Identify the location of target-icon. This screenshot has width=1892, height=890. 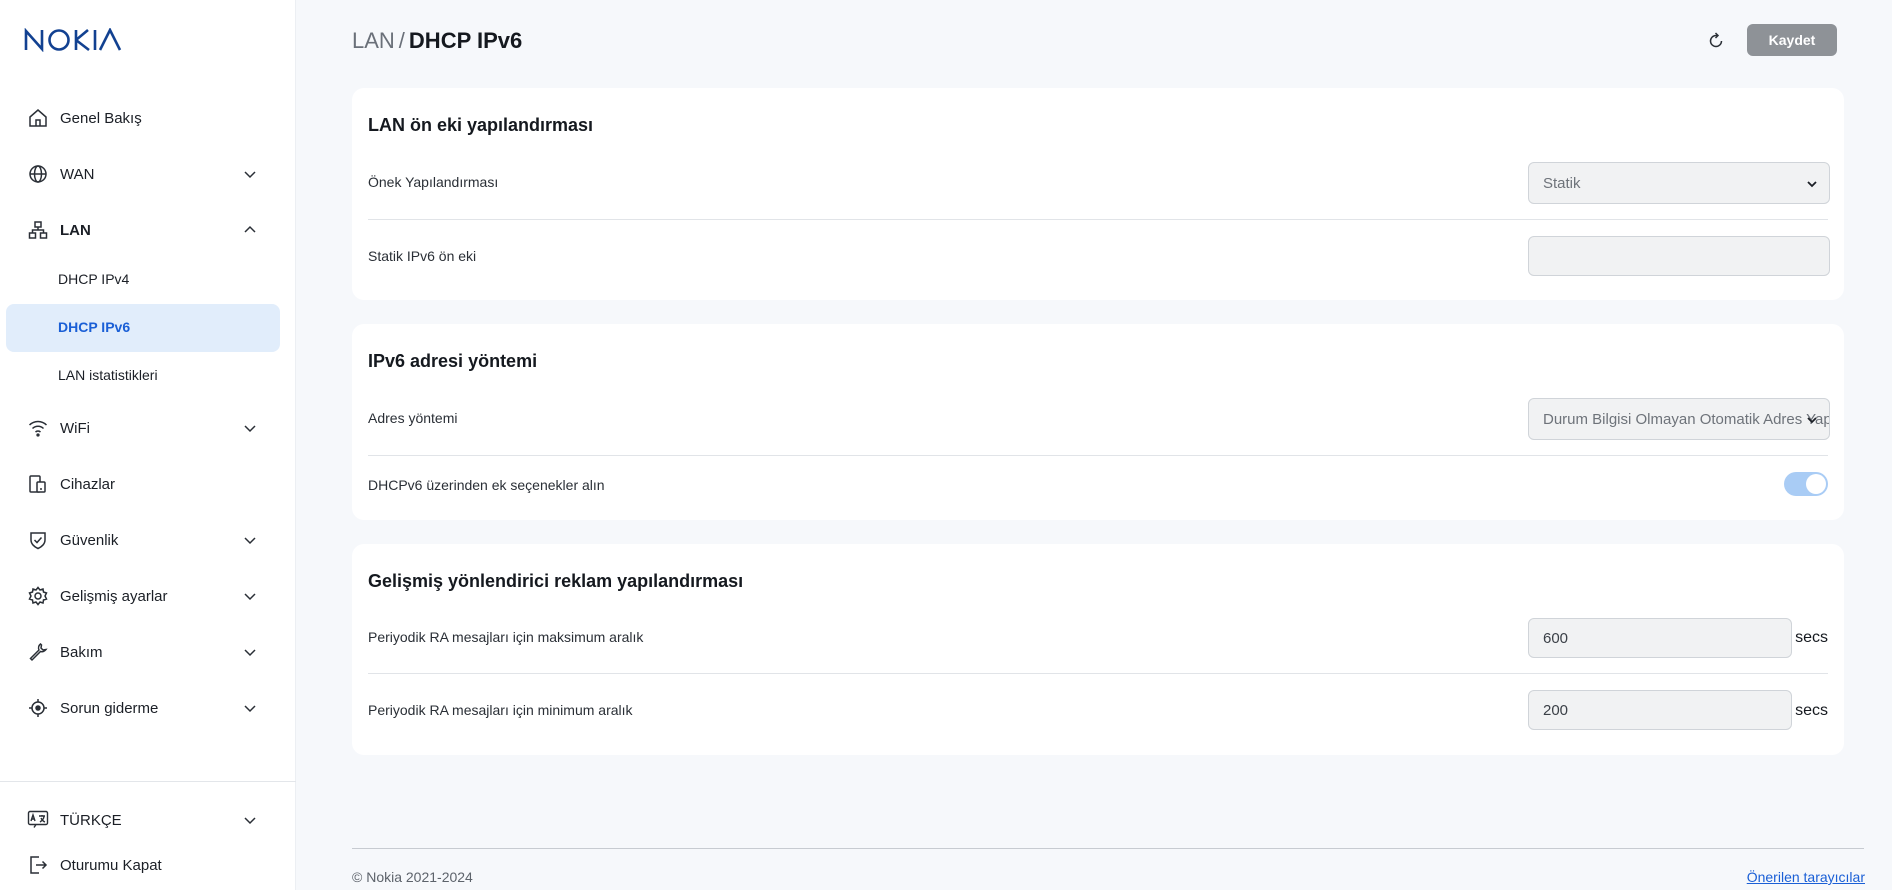
(38, 708).